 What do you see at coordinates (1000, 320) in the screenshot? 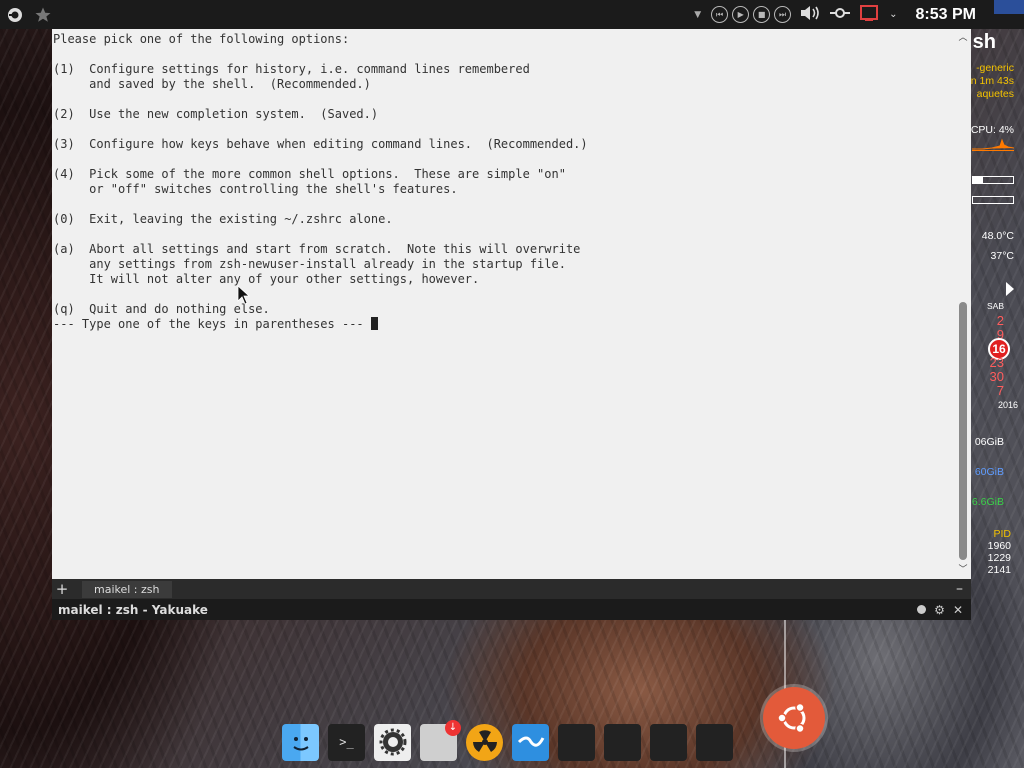
I see `calendar-date: 2` at bounding box center [1000, 320].